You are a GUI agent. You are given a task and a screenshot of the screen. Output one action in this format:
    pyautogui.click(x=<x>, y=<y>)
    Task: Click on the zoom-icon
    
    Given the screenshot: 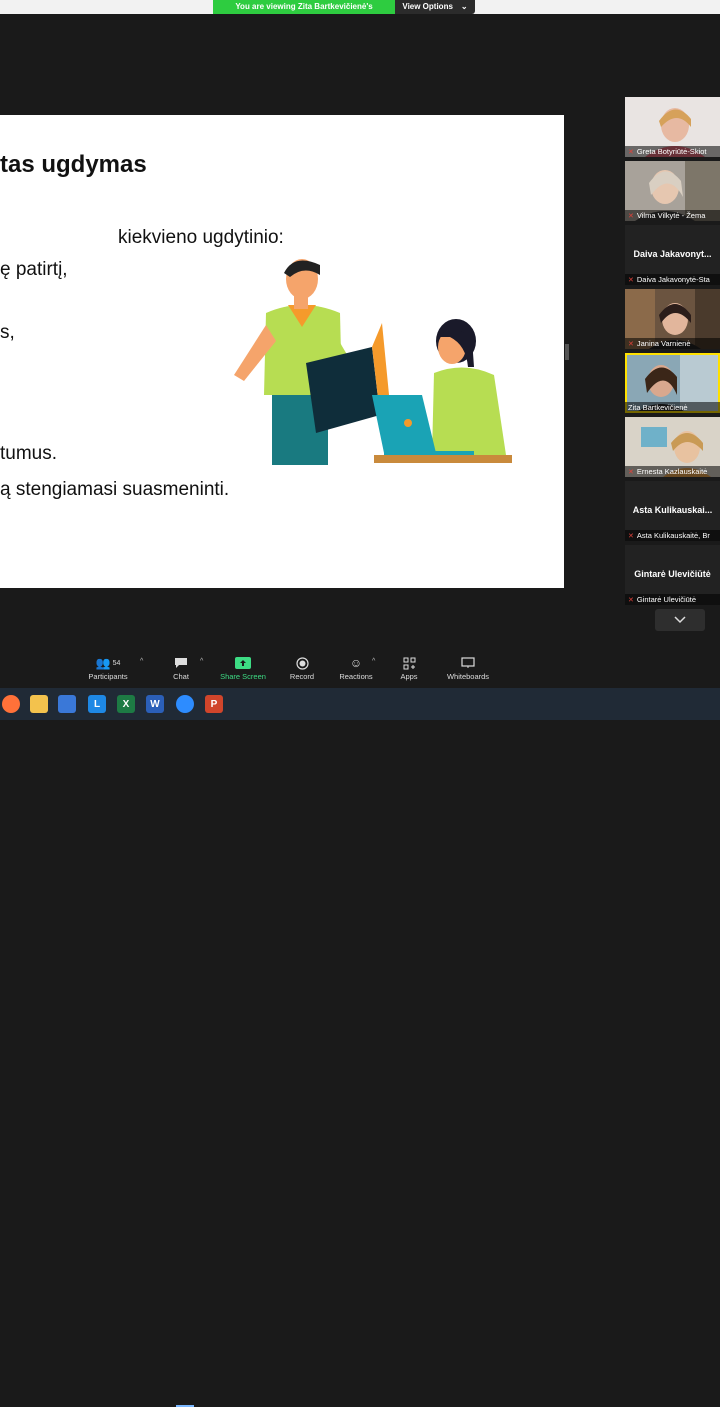 What is the action you would take?
    pyautogui.click(x=185, y=704)
    